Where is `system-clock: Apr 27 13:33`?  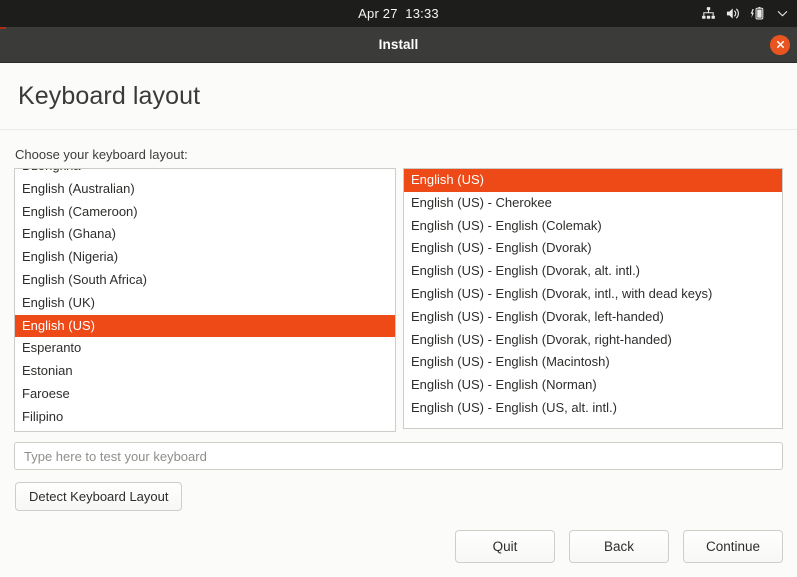
system-clock: Apr 27 13:33 is located at coordinates (398, 13).